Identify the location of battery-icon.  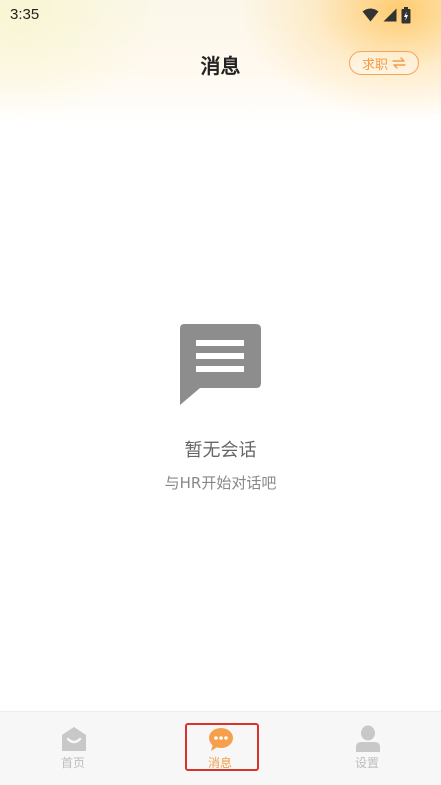
(406, 14).